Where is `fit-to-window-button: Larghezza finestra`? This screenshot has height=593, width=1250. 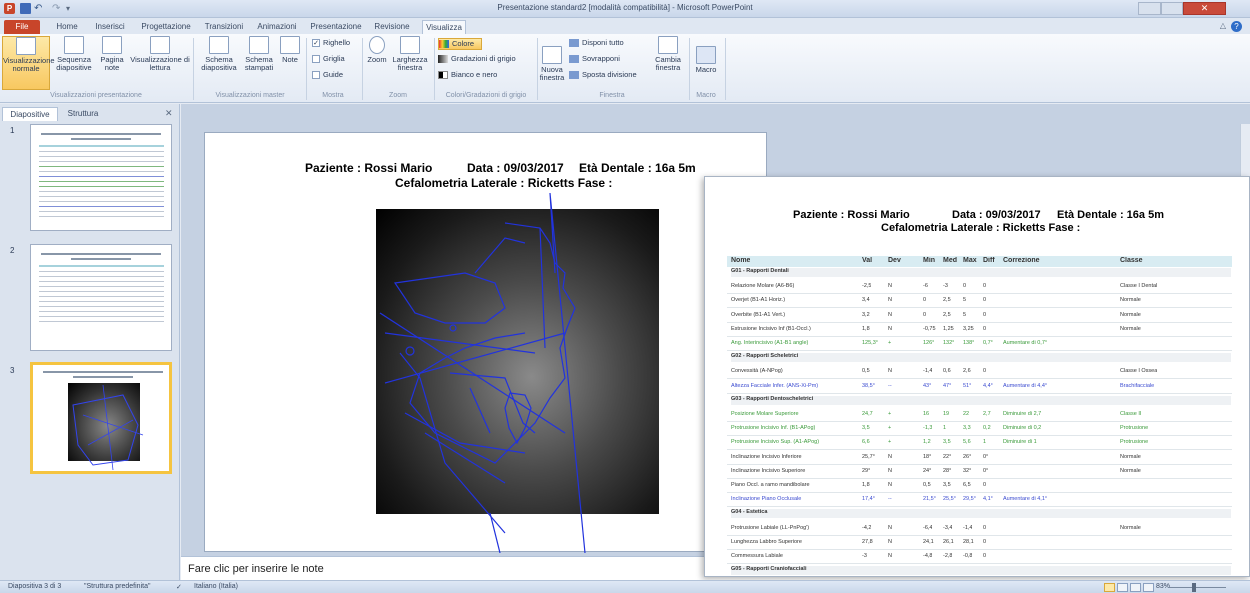 fit-to-window-button: Larghezza finestra is located at coordinates (410, 63).